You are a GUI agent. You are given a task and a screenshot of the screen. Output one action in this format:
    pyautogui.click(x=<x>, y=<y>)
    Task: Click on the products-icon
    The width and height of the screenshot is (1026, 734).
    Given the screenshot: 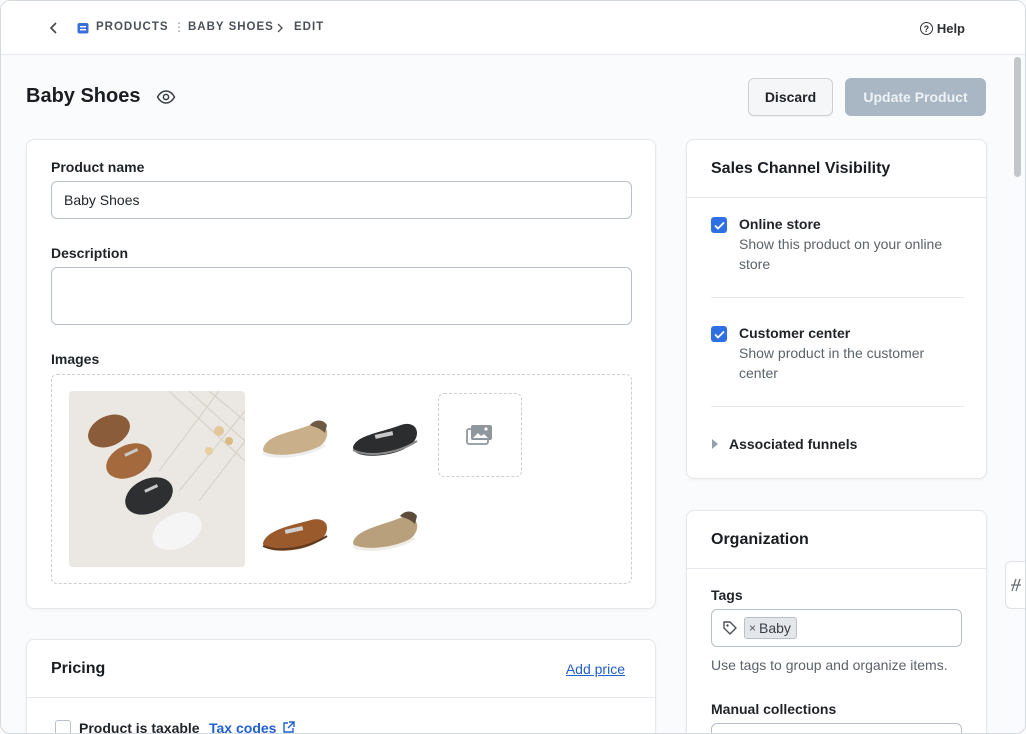 What is the action you would take?
    pyautogui.click(x=83, y=28)
    